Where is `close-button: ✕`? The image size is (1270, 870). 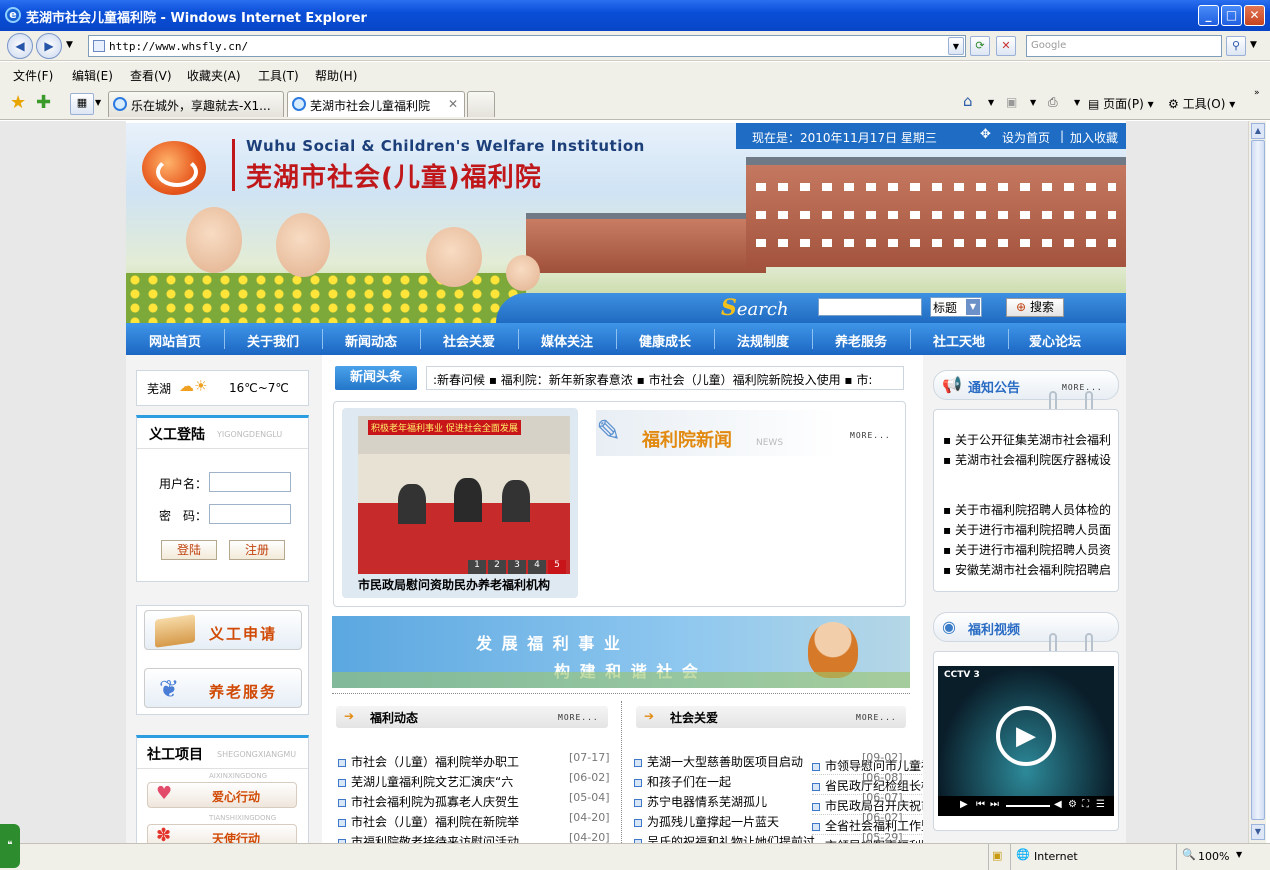 close-button: ✕ is located at coordinates (1254, 15).